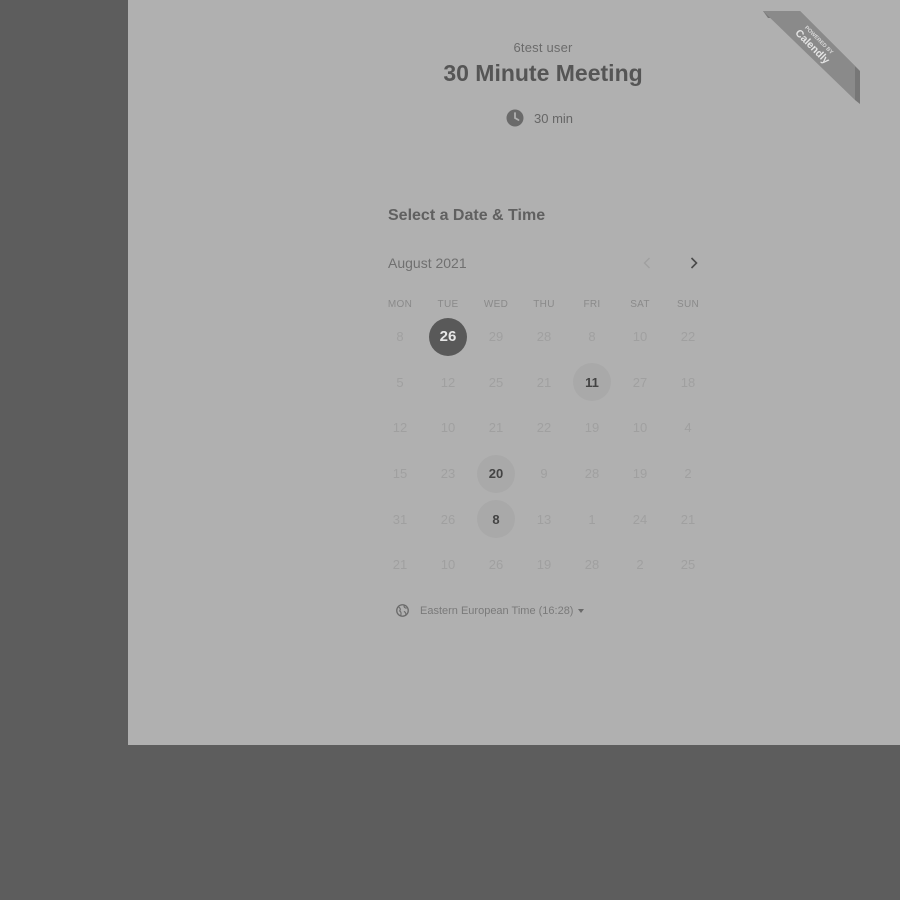 The width and height of the screenshot is (900, 900). I want to click on month-label: August 2021, so click(427, 263).